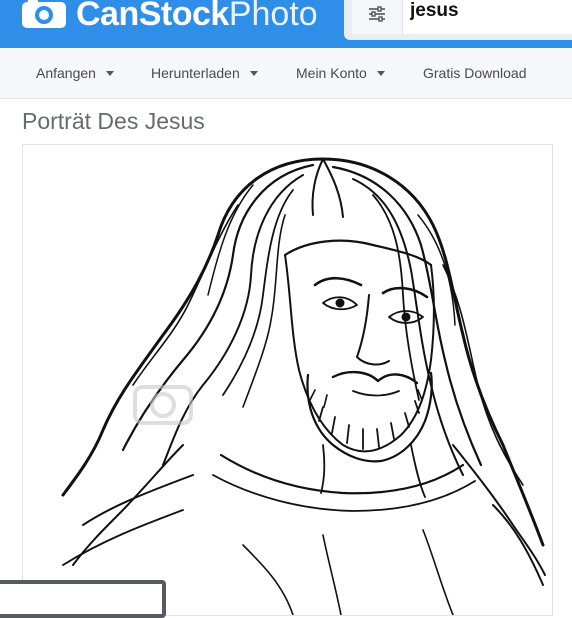  What do you see at coordinates (113, 121) in the screenshot?
I see `page-title: Porträt Des Jesus` at bounding box center [113, 121].